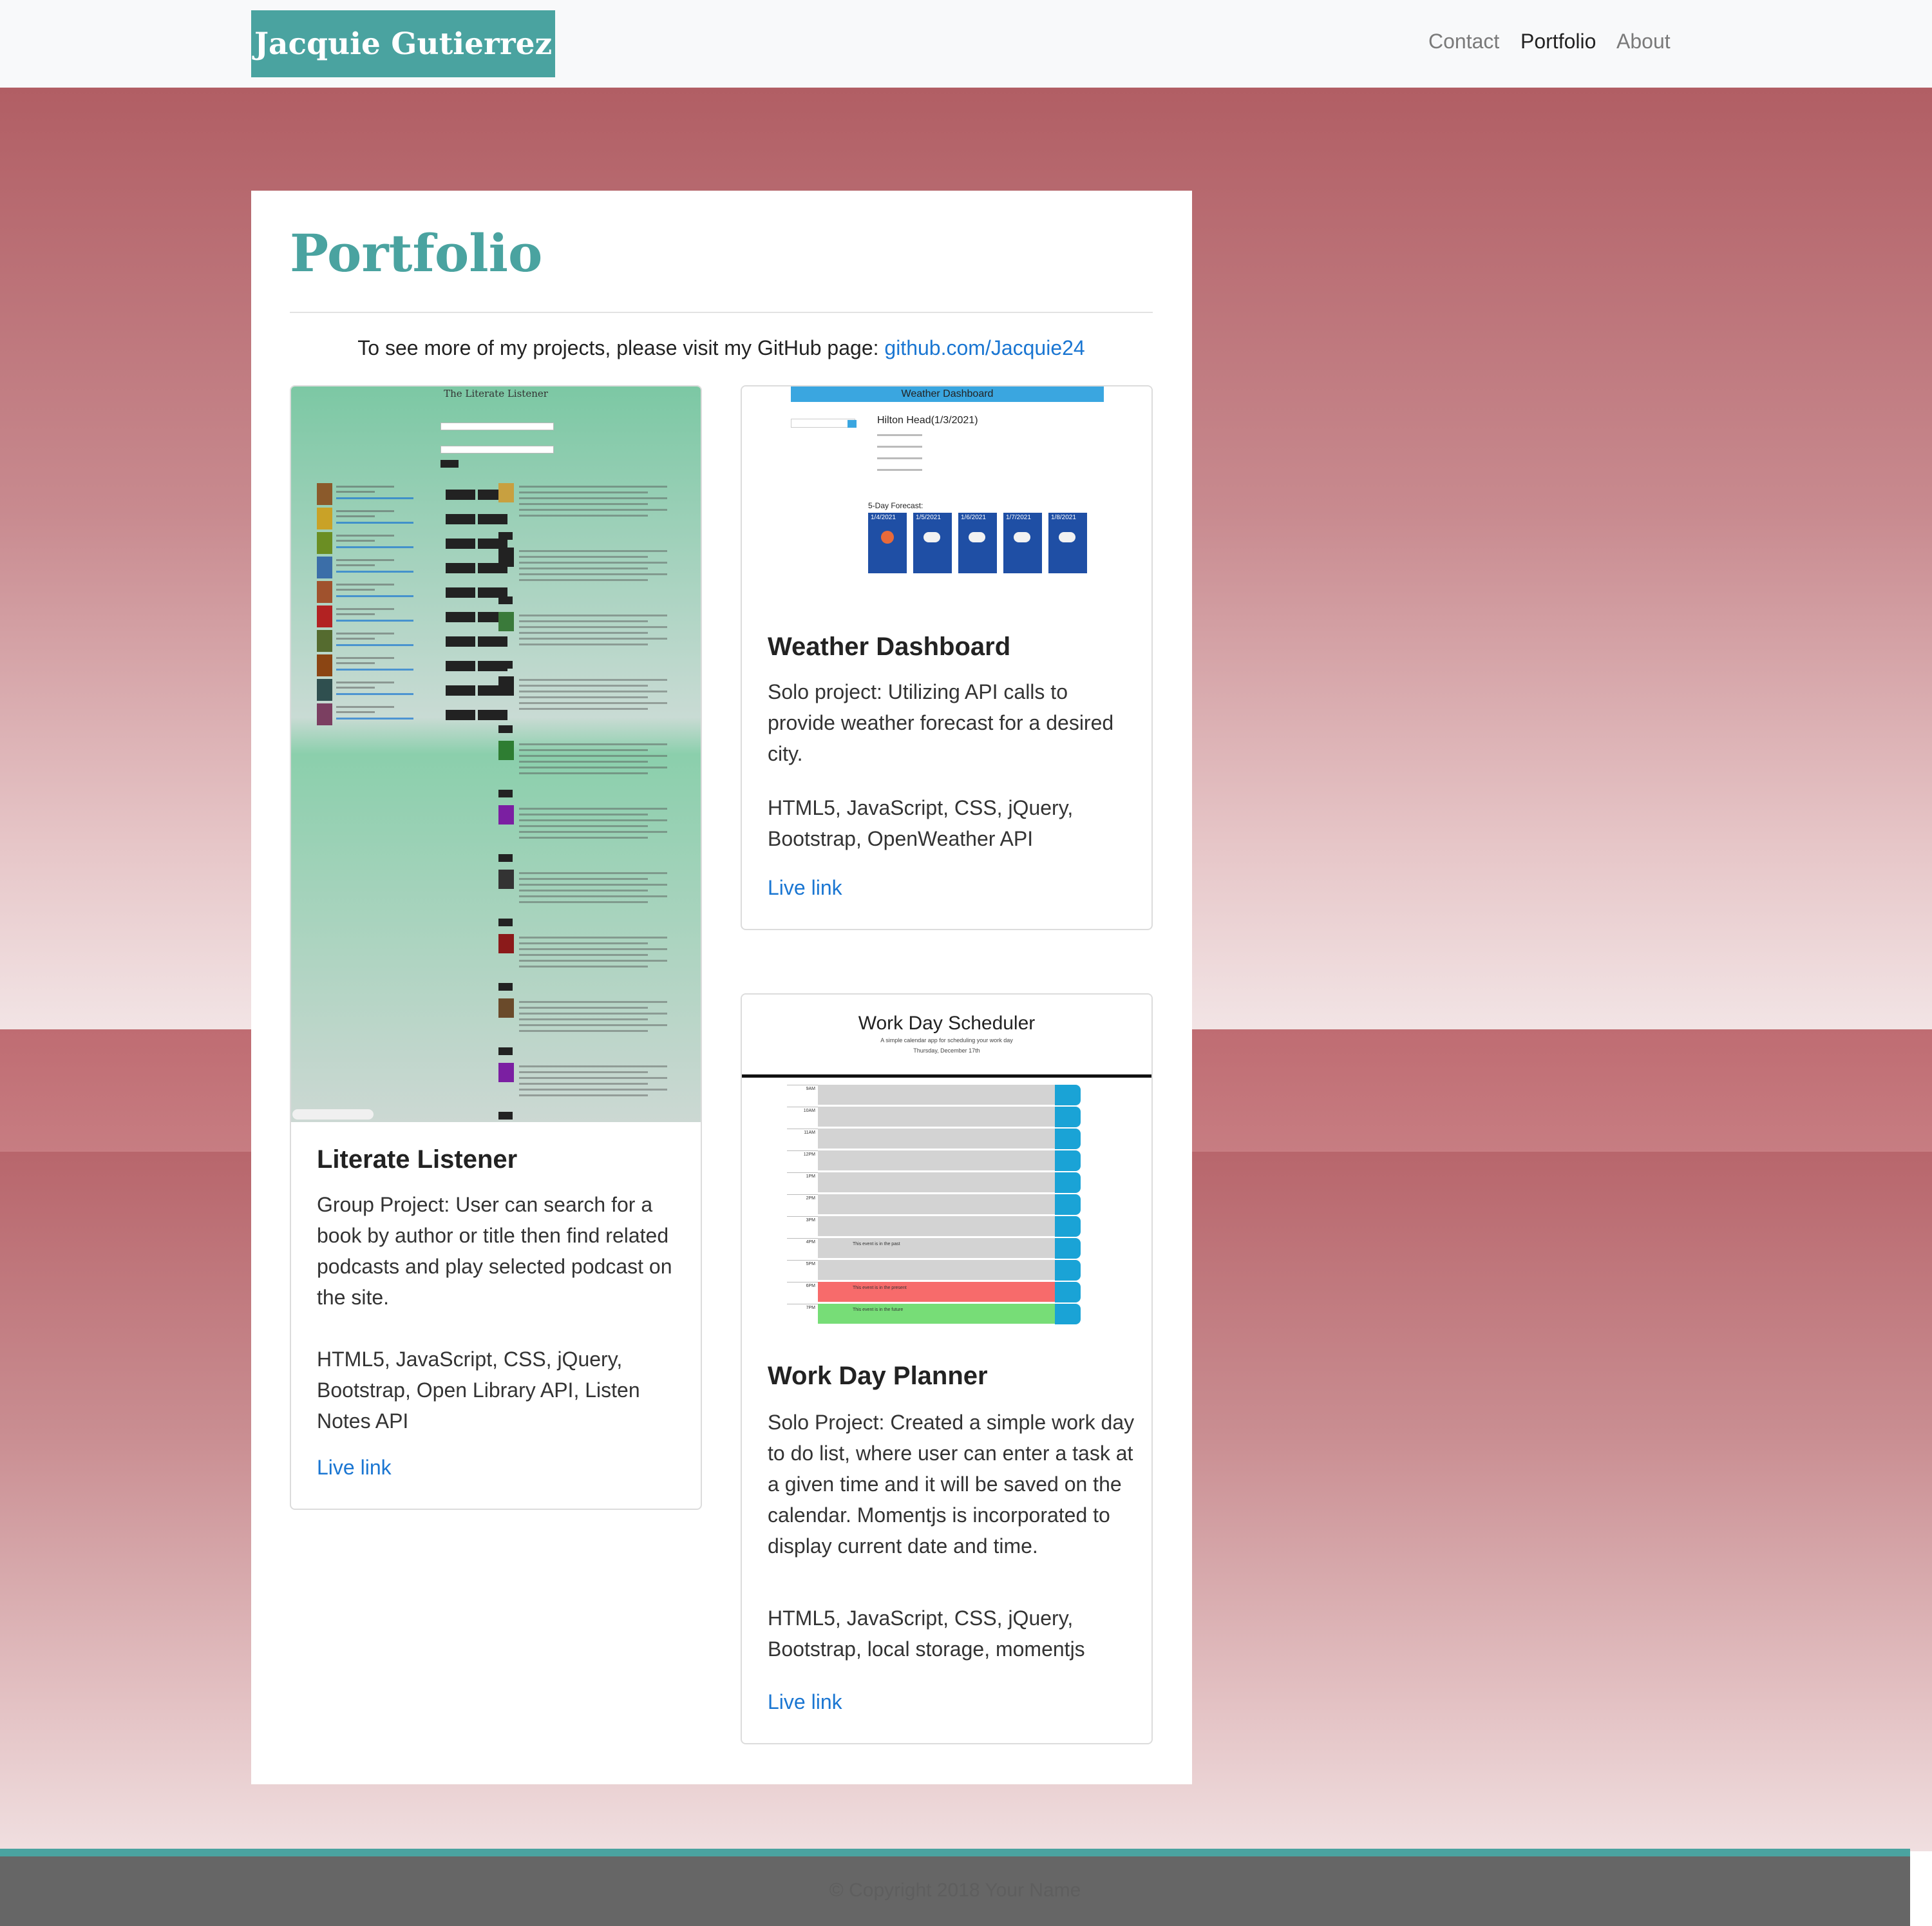 Image resolution: width=1932 pixels, height=1926 pixels. I want to click on nav-link-contact: Contact, so click(1463, 41).